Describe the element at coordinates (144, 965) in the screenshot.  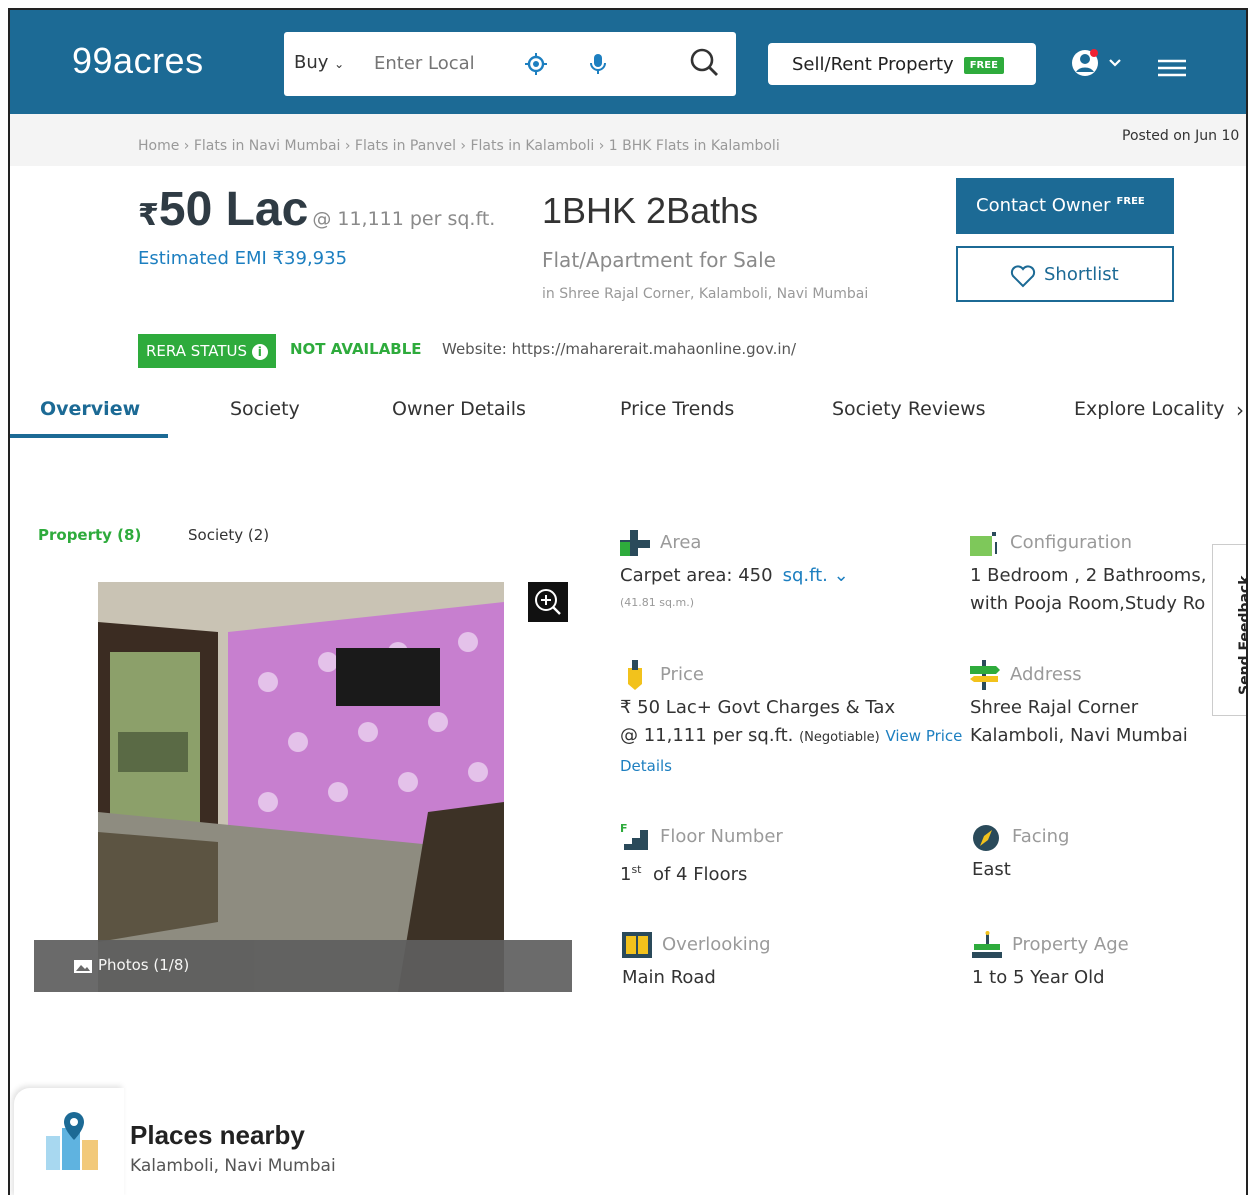
I see `photos-count: Photos (1/8)` at that location.